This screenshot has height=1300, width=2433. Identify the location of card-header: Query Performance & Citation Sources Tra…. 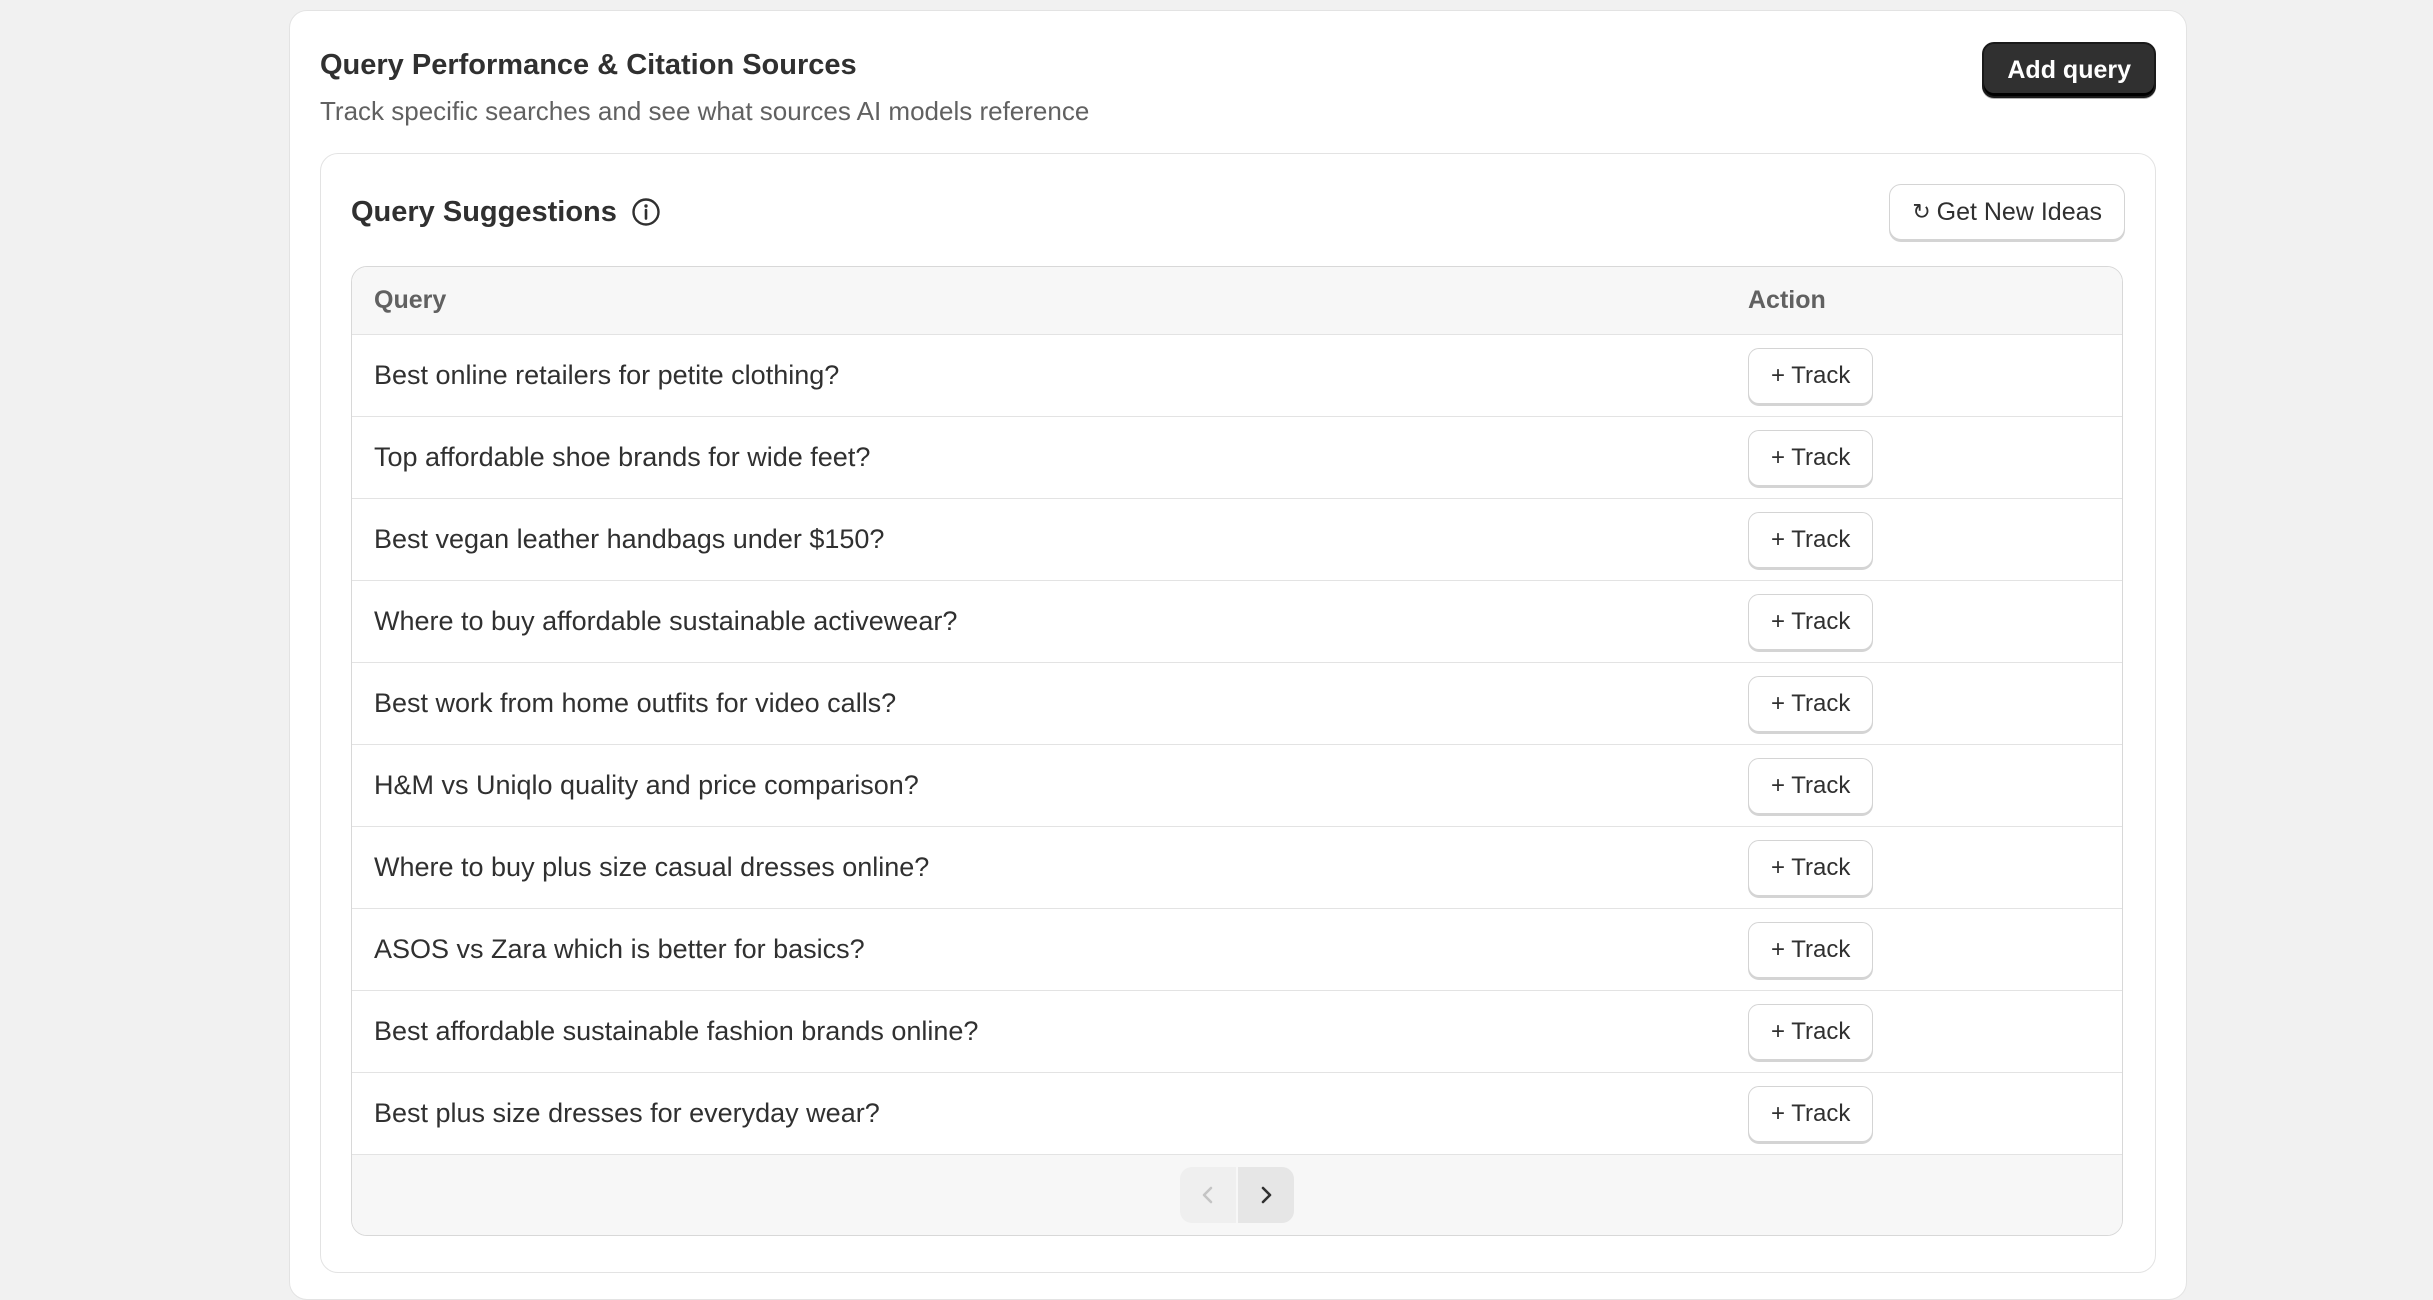
(1238, 87).